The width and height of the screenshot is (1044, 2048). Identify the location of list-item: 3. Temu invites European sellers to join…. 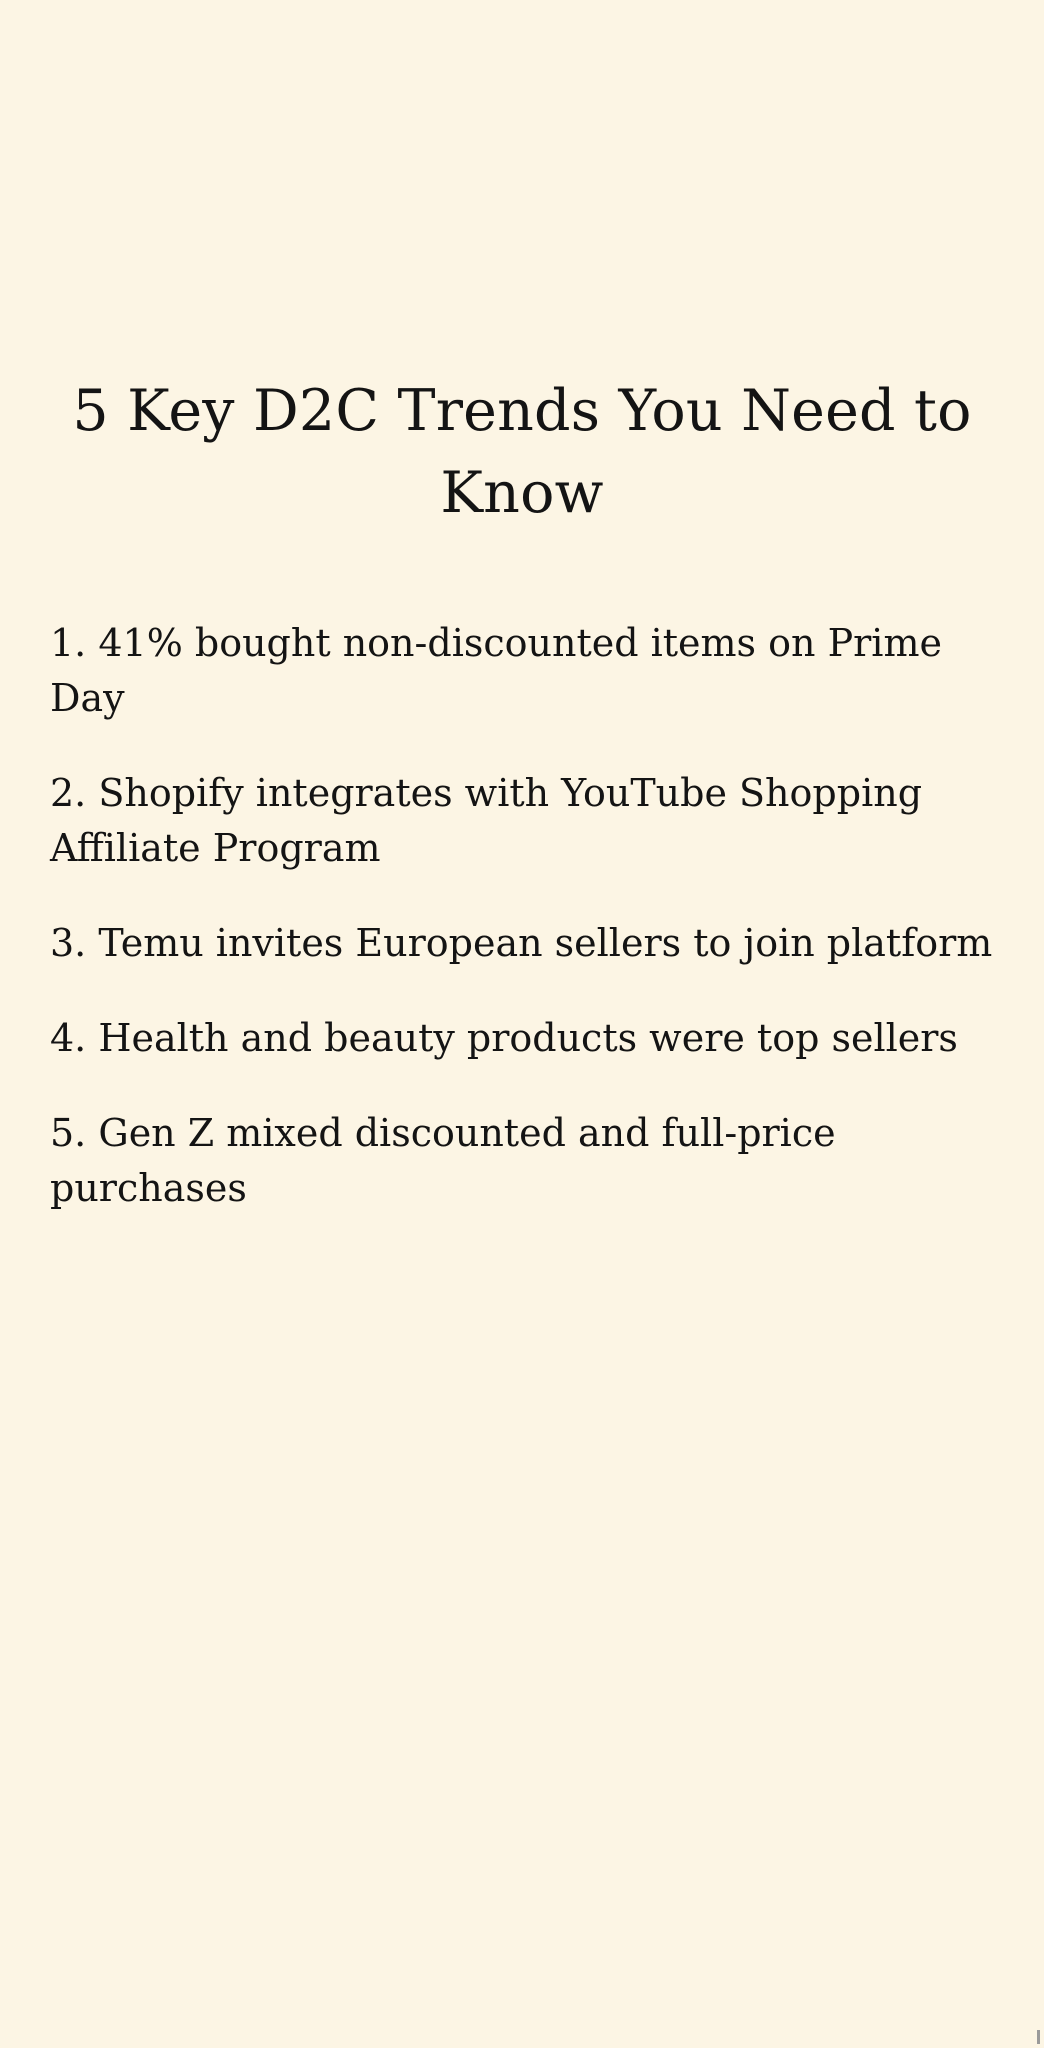
(521, 943).